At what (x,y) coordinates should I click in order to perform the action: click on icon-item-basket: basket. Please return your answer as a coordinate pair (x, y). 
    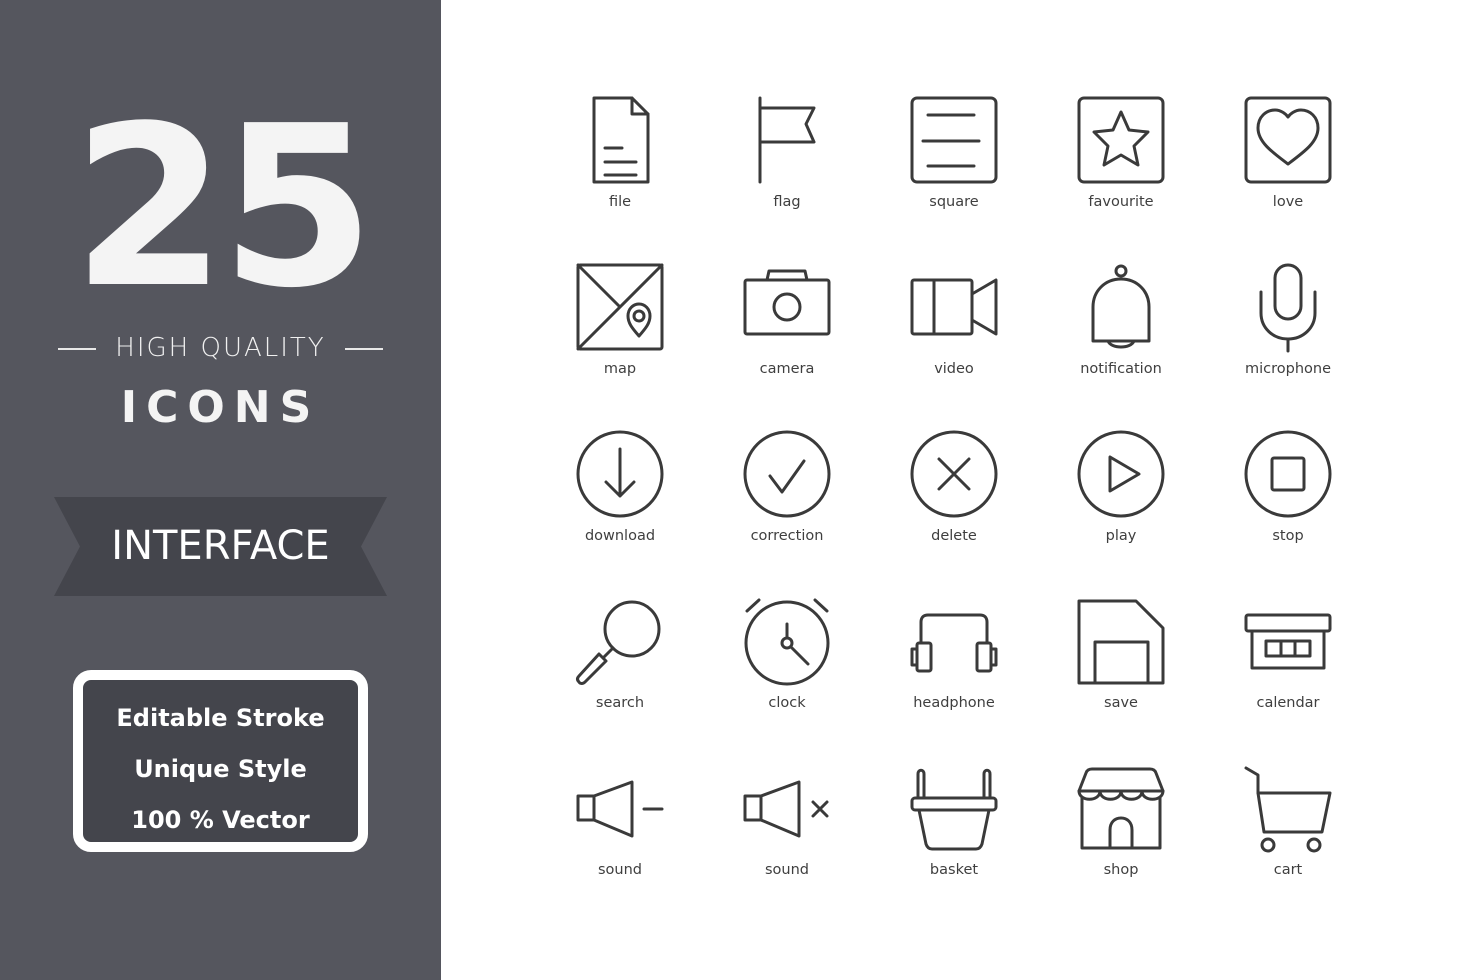
    Looking at the image, I should click on (954, 828).